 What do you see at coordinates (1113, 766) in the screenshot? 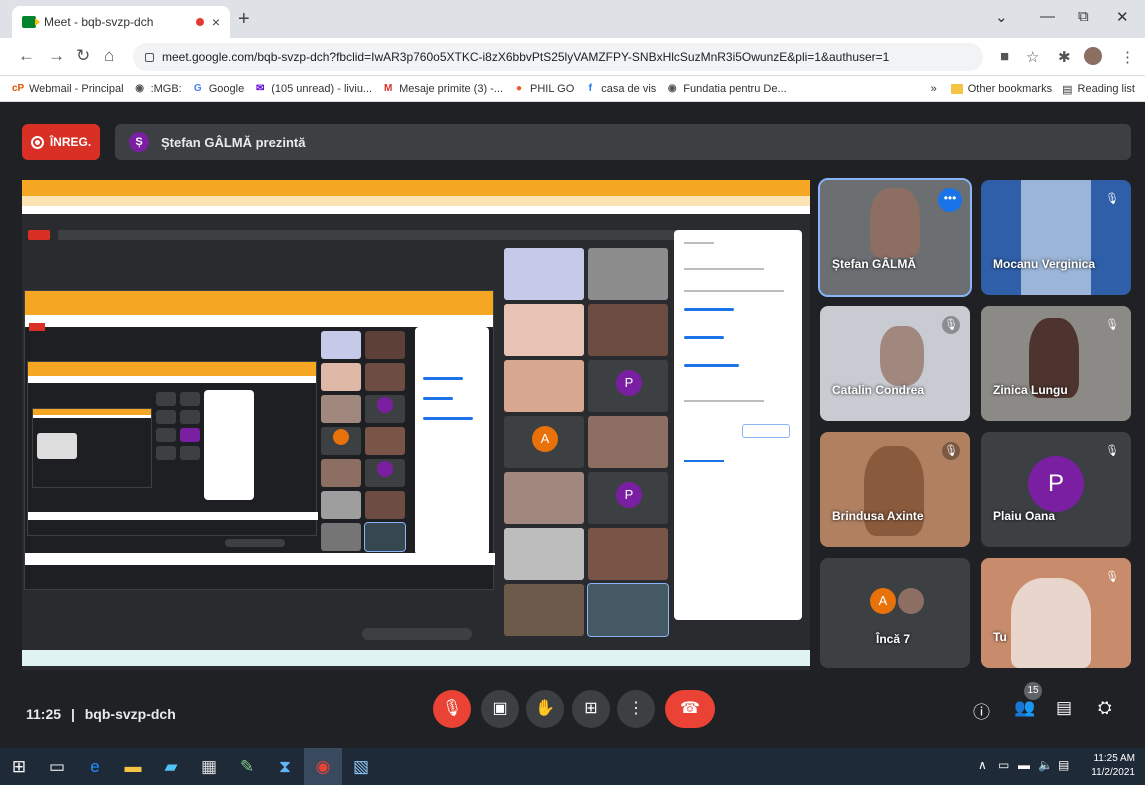
I see `tray-clock: 11:25 AM 11/2/2021` at bounding box center [1113, 766].